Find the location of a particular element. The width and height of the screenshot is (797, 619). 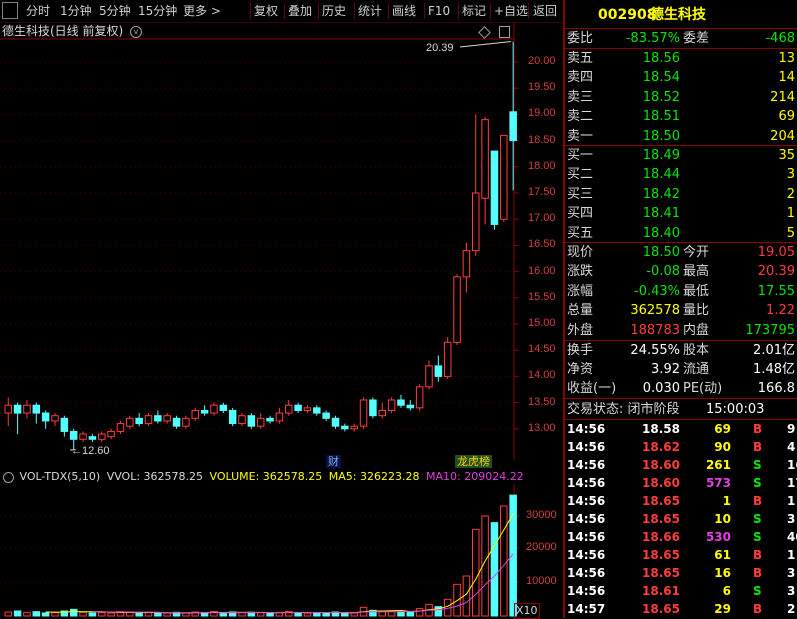

tick-trade-row: 14:5618.5869B9 is located at coordinates (681, 429).